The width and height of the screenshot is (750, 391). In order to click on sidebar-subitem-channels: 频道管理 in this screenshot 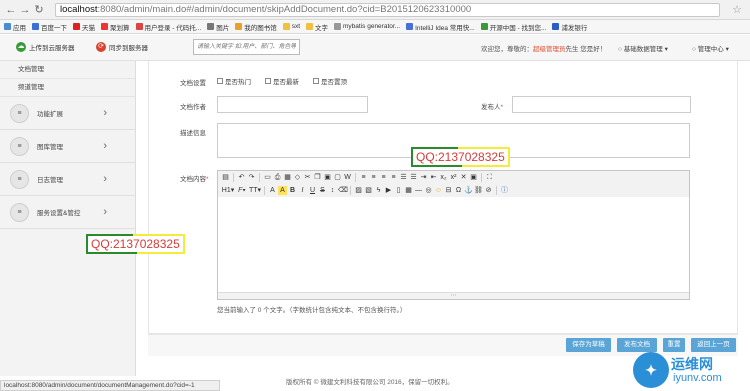, I will do `click(67, 88)`.